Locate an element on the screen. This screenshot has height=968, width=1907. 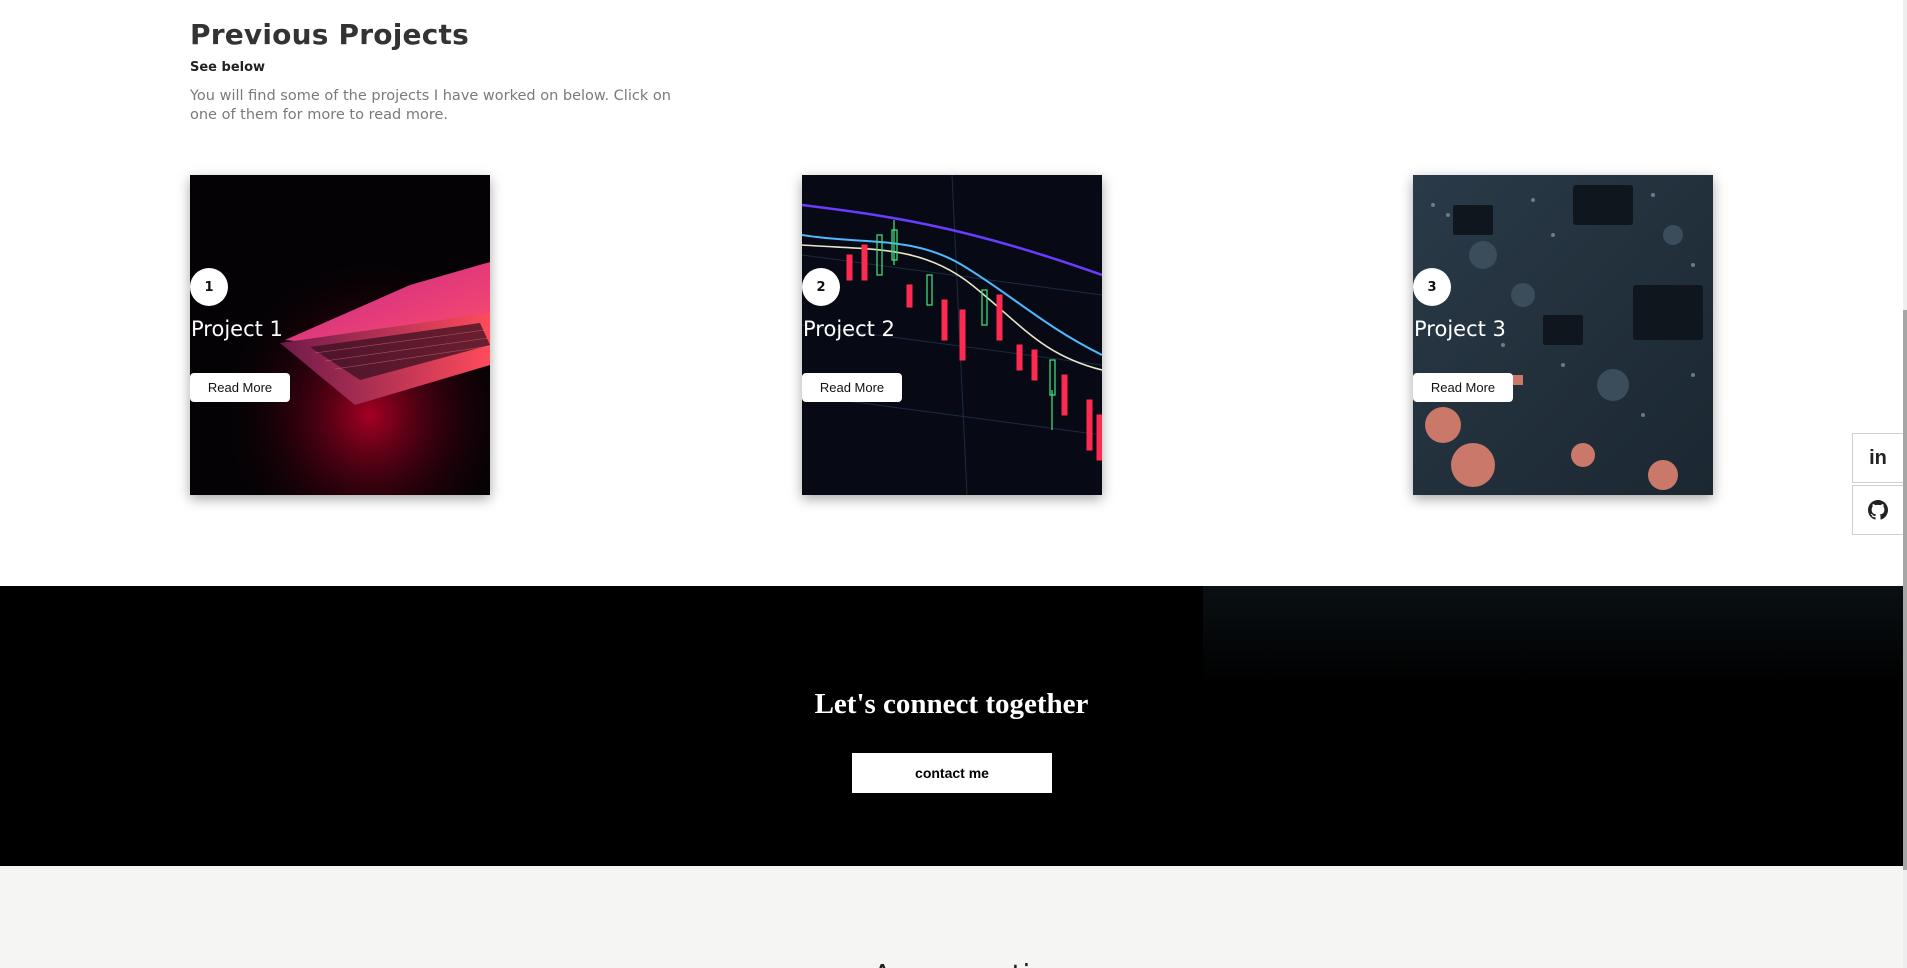
next-section-title: A __ __ __ ti is located at coordinates (951, 963).